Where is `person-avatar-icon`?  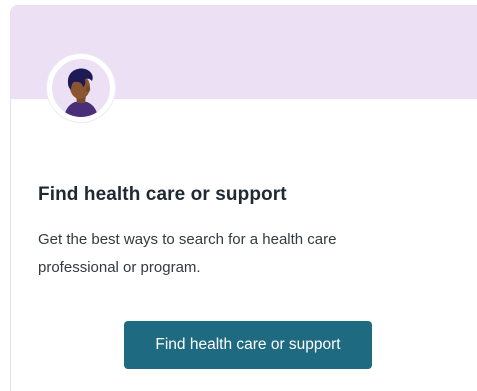
person-avatar-icon is located at coordinates (81, 88).